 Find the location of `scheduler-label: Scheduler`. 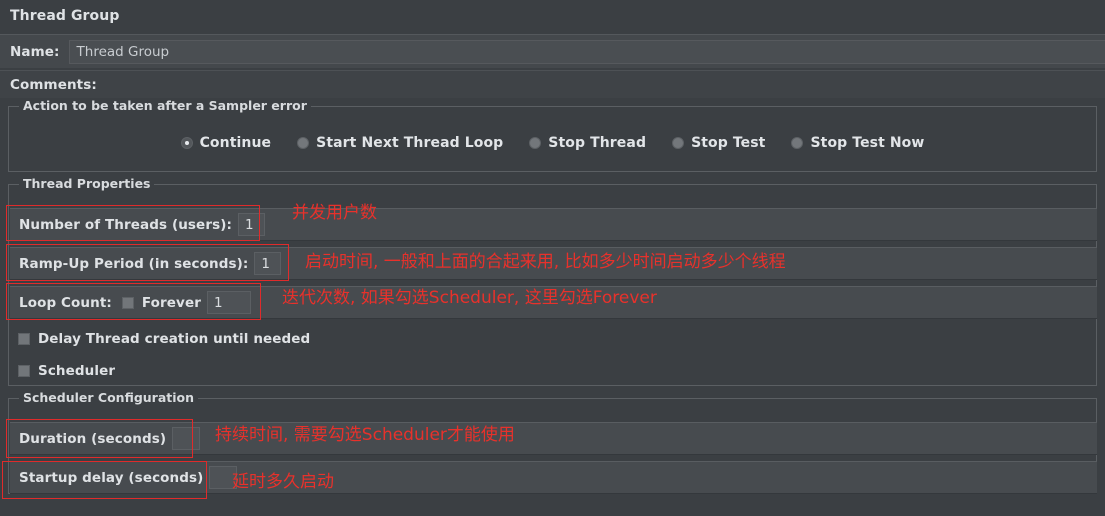

scheduler-label: Scheduler is located at coordinates (77, 371).